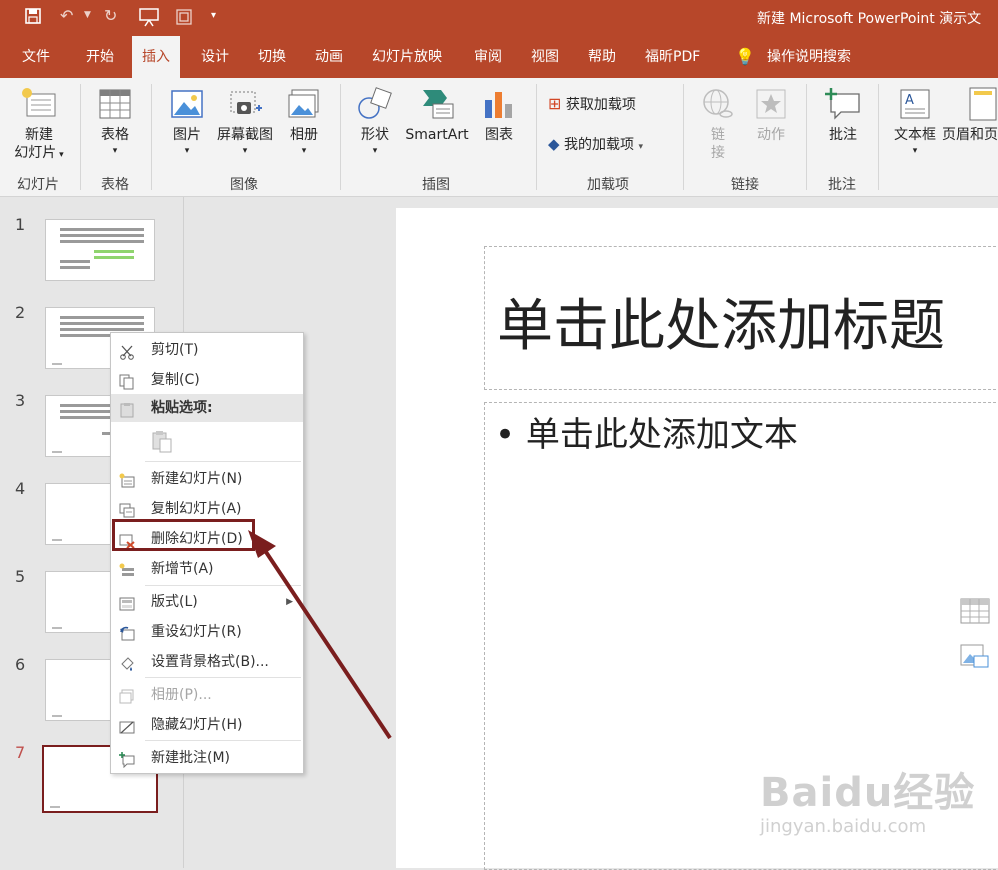 Image resolution: width=998 pixels, height=870 pixels. What do you see at coordinates (127, 662) in the screenshot?
I see `format-background-icon` at bounding box center [127, 662].